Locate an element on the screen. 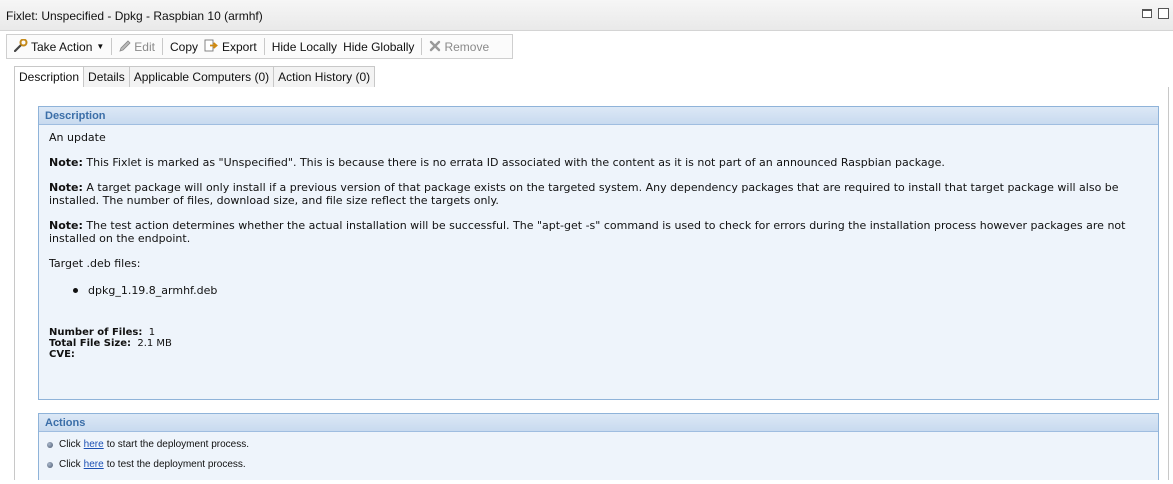 Image resolution: width=1173 pixels, height=484 pixels. hide-globally-button: Hide Globally is located at coordinates (378, 47).